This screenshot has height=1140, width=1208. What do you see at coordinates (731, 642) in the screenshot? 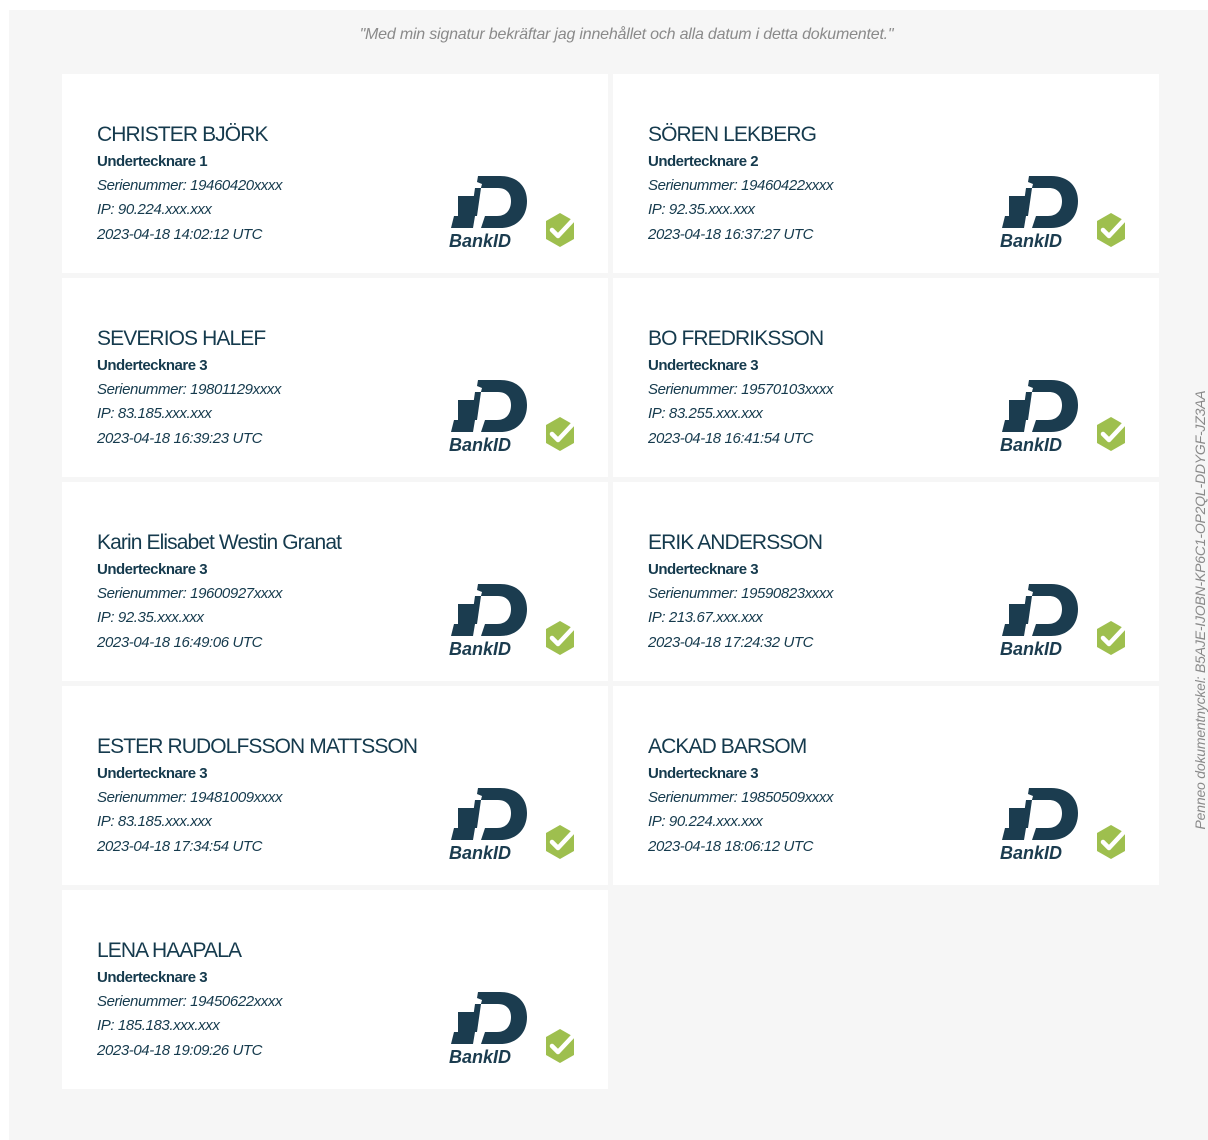
I see `signer-timestamp: 2023-04-18 17:24:32 UTC` at bounding box center [731, 642].